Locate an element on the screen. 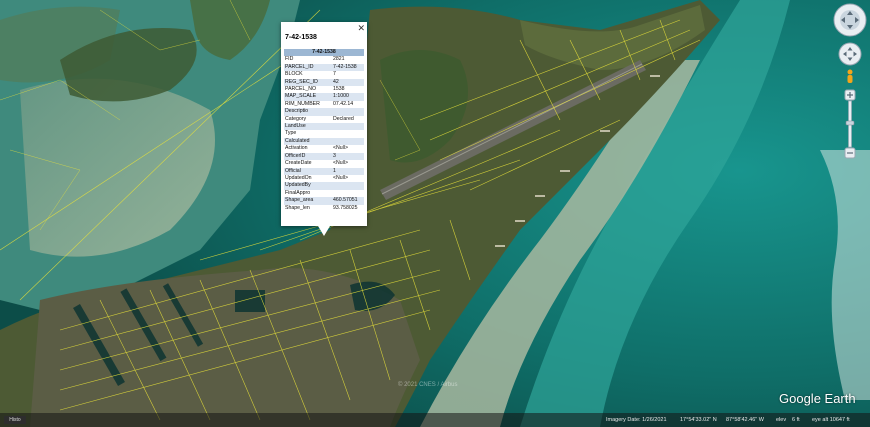 The width and height of the screenshot is (870, 427). attr-value: 42 is located at coordinates (348, 82).